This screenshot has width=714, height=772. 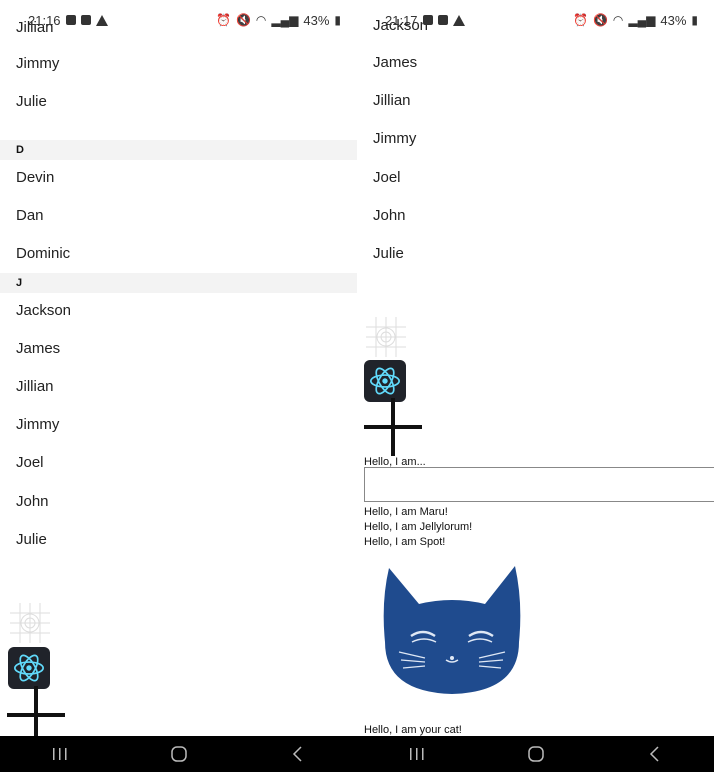 What do you see at coordinates (535, 20) in the screenshot?
I see `status-bar: 21:17 ⏰ 🔇 ◠ ▂▄▆ 43% ▮` at bounding box center [535, 20].